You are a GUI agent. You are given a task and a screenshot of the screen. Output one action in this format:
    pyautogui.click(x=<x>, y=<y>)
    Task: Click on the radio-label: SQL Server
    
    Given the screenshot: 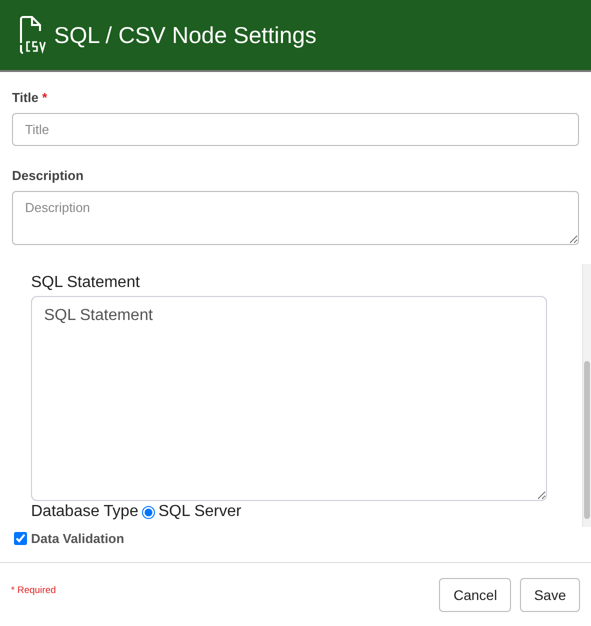 What is the action you would take?
    pyautogui.click(x=200, y=512)
    